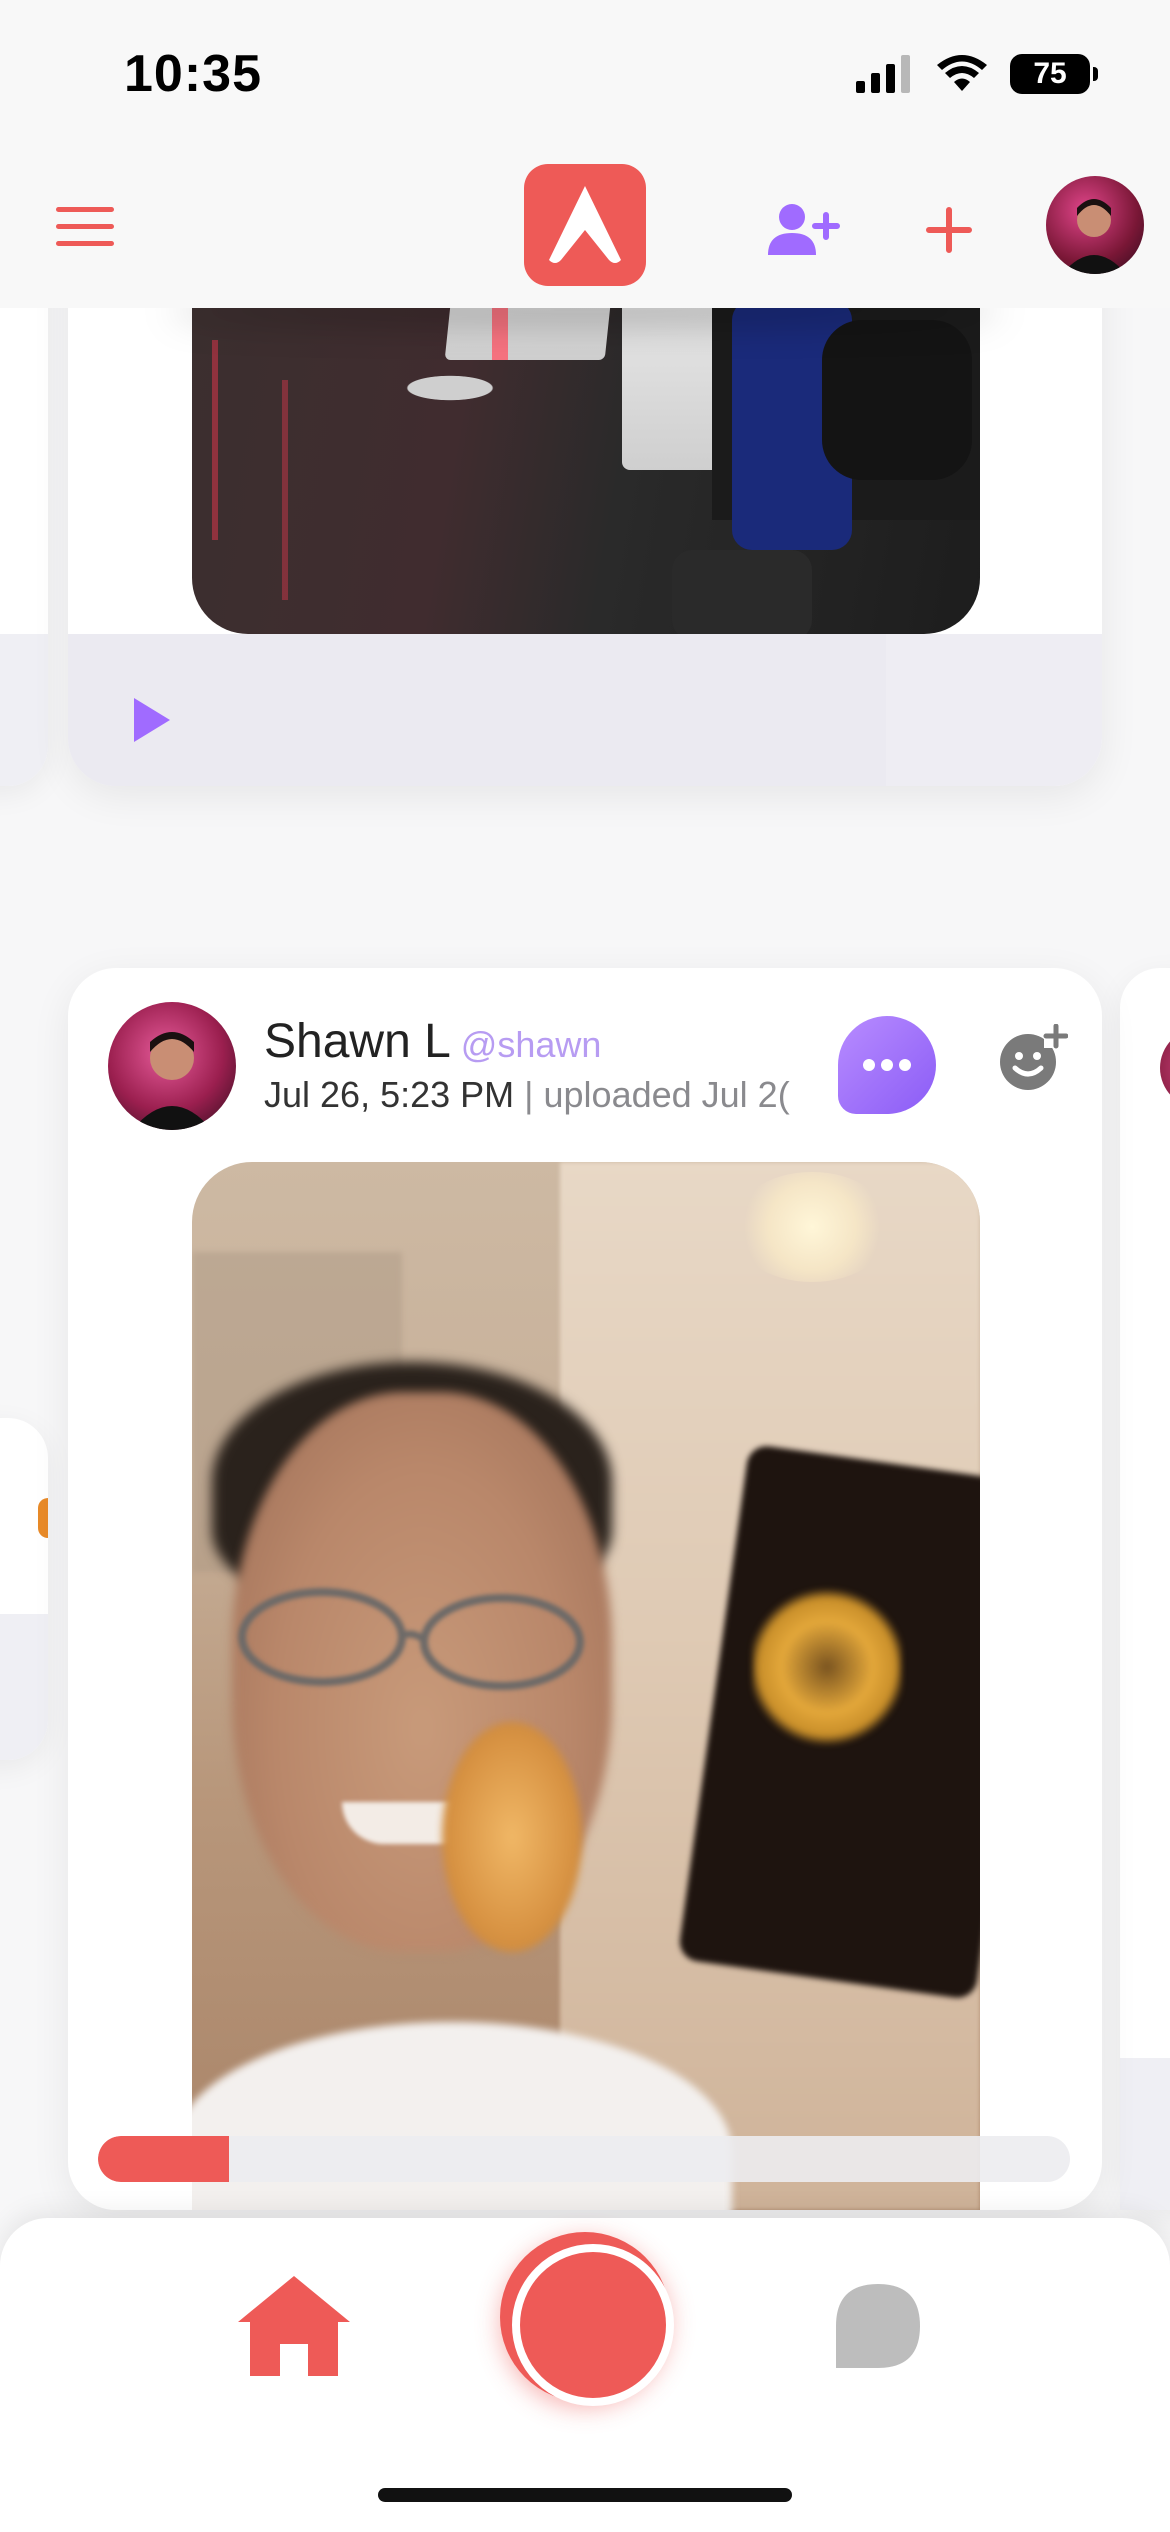 The width and height of the screenshot is (1170, 2532). What do you see at coordinates (657, 1094) in the screenshot?
I see `uploaded-date: | uploaded Jul 2(` at bounding box center [657, 1094].